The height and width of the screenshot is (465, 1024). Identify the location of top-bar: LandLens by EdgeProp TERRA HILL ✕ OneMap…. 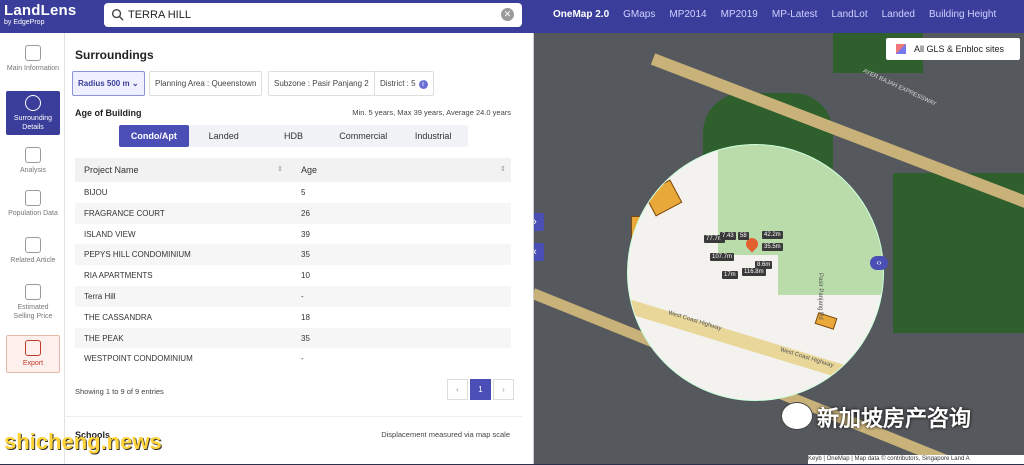
(512, 16).